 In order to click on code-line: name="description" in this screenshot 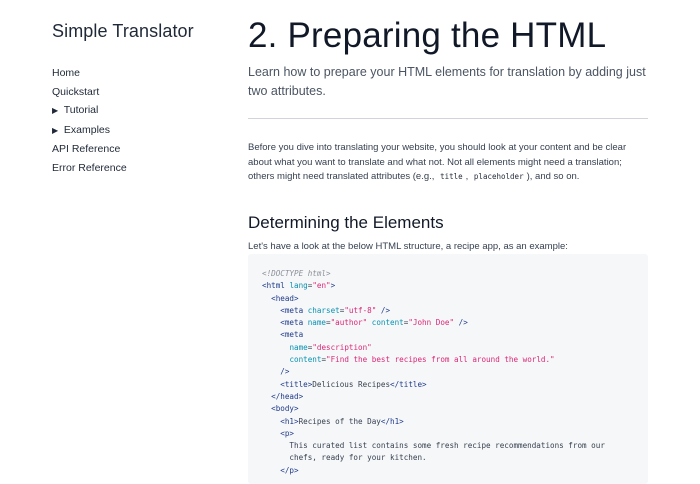, I will do `click(433, 348)`.